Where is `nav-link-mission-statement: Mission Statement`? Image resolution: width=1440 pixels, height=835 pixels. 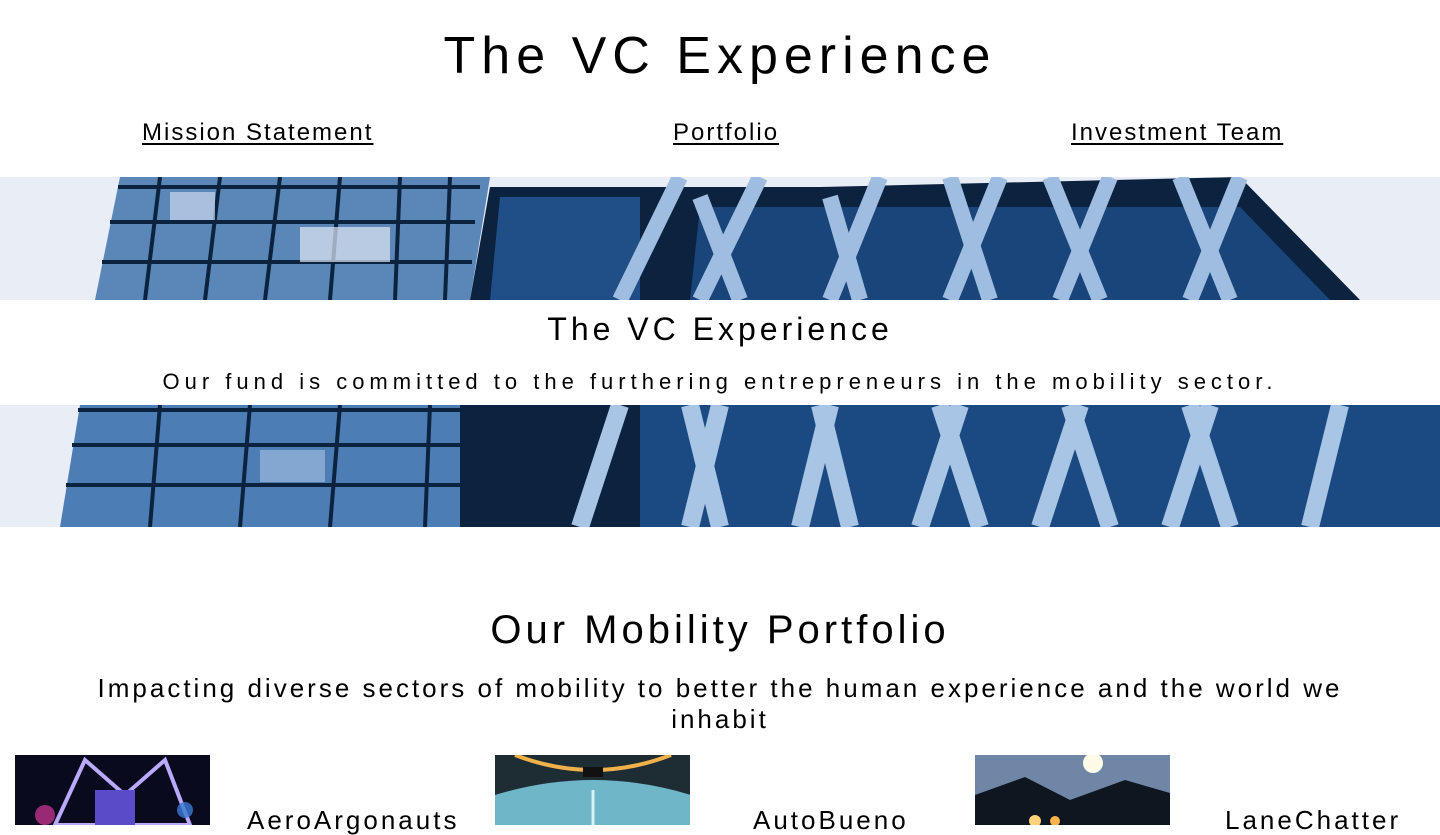 nav-link-mission-statement: Mission Statement is located at coordinates (257, 133).